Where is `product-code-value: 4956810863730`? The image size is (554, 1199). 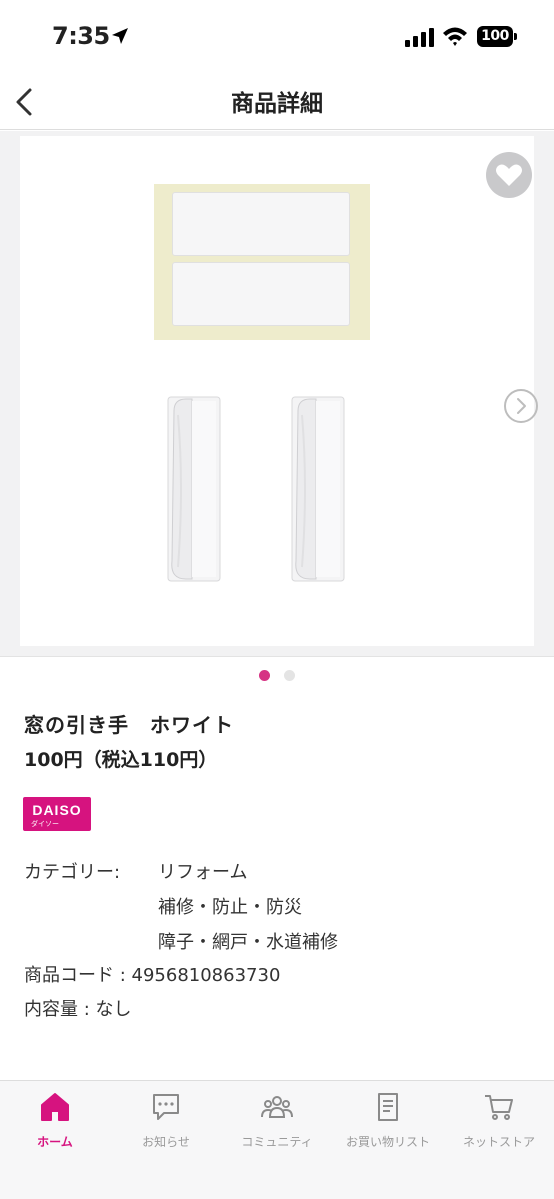 product-code-value: 4956810863730 is located at coordinates (206, 975).